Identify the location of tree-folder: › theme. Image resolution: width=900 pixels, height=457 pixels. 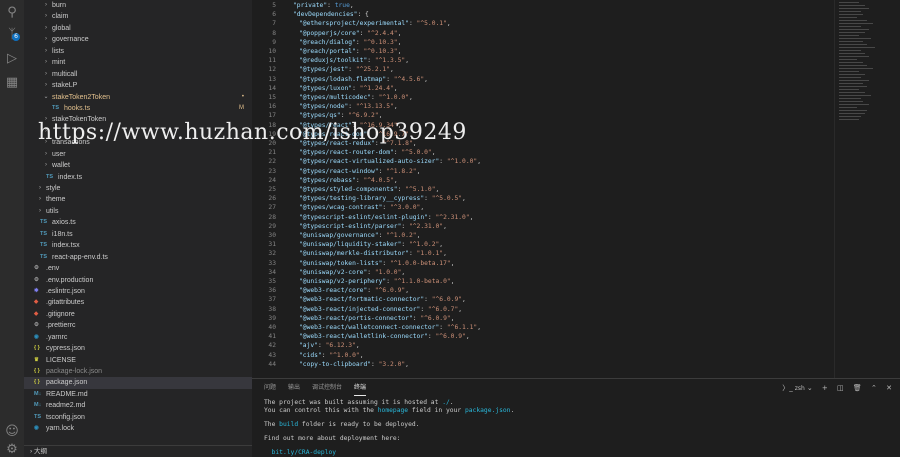
(138, 199).